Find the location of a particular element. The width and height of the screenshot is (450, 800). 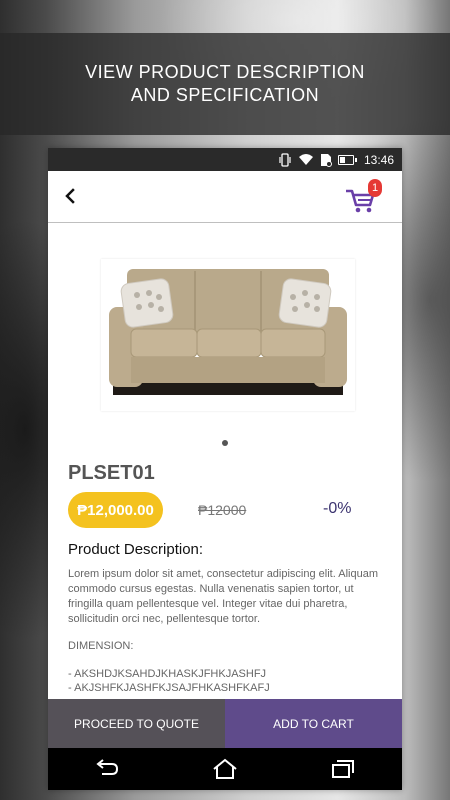

back-button is located at coordinates (70, 196).